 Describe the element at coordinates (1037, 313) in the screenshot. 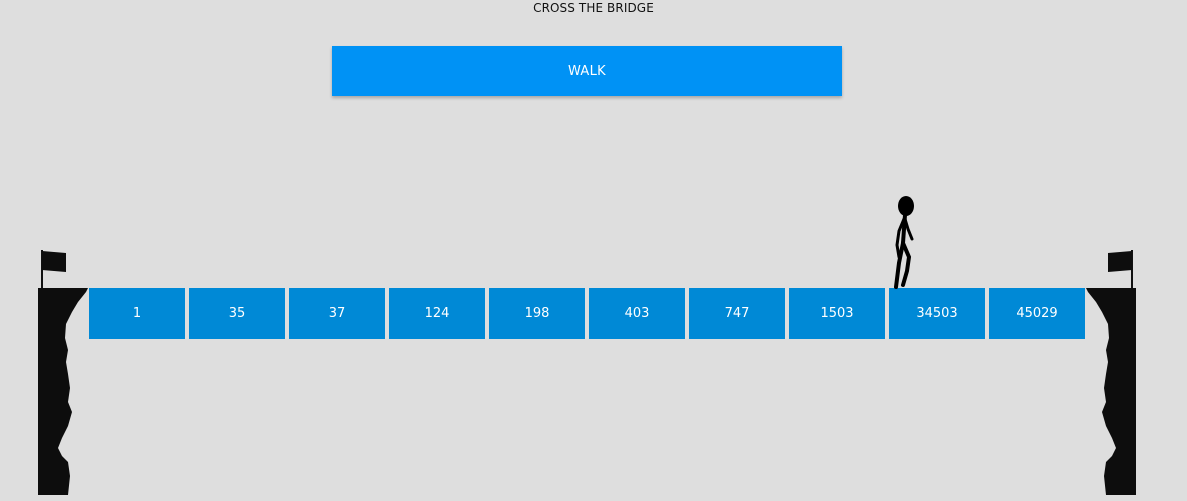

I see `plank-10: 45029` at that location.